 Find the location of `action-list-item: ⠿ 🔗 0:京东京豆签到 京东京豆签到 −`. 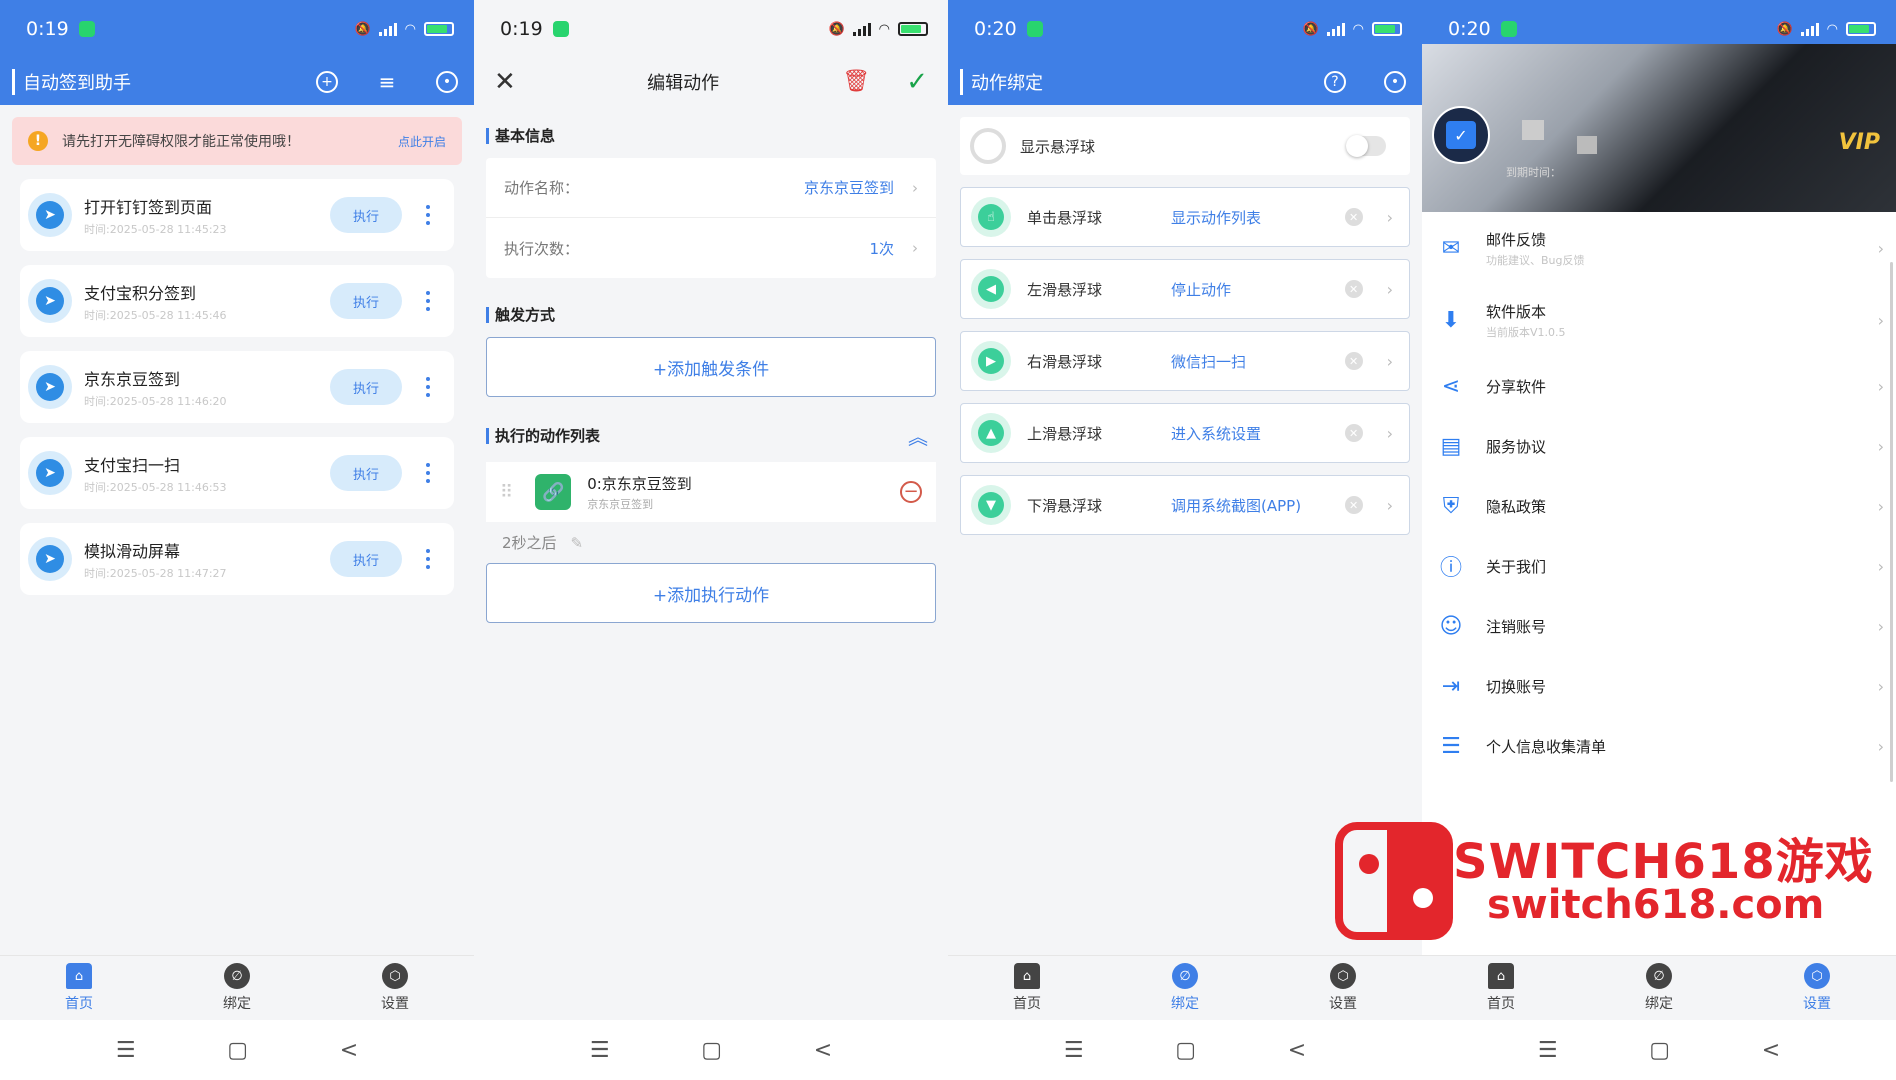

action-list-item: ⠿ 🔗 0:京东京豆签到 京东京豆签到 − is located at coordinates (711, 492).